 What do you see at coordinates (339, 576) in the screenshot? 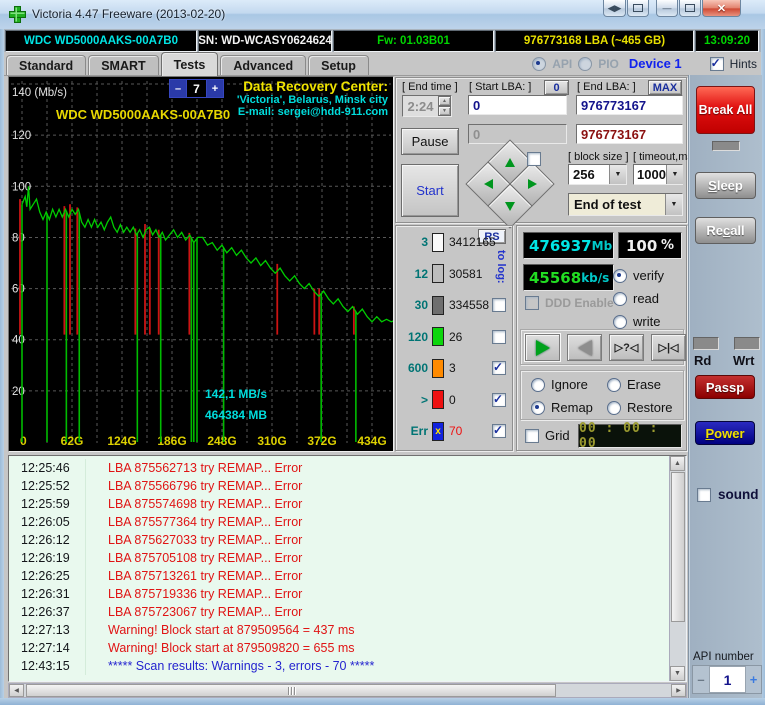
I see `log-entry: 12:26:25 LBA 875713261 try REMAP... Error` at bounding box center [339, 576].